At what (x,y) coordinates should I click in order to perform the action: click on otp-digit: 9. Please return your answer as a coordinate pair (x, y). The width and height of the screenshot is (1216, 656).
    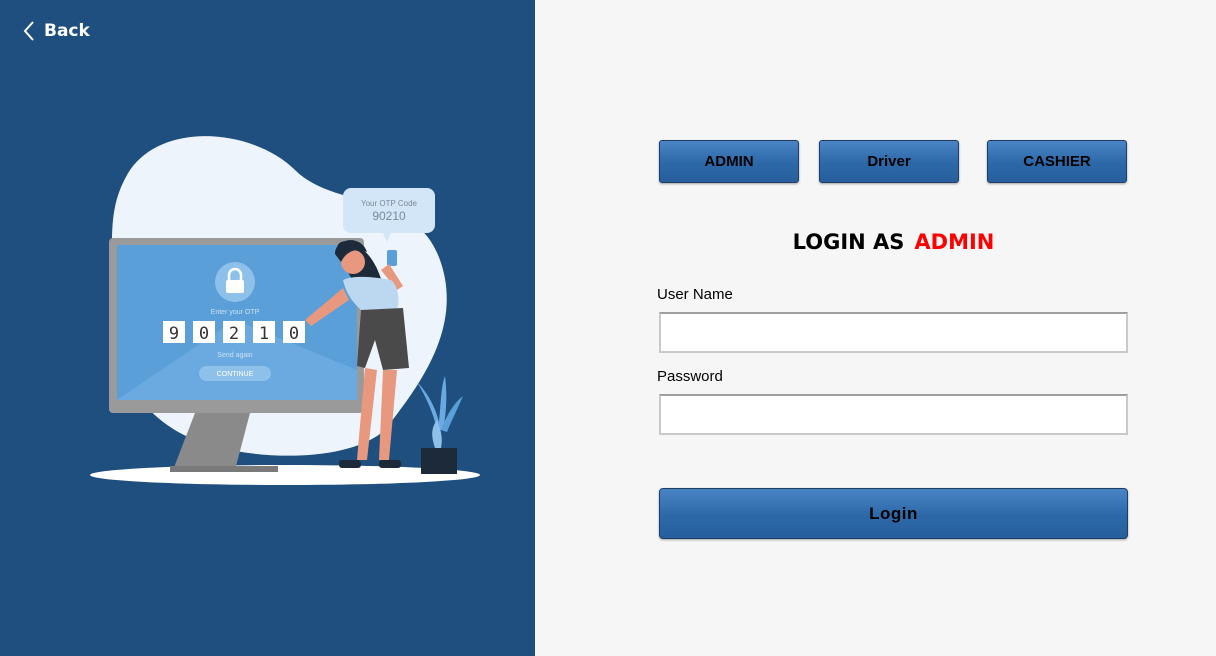
    Looking at the image, I should click on (174, 334).